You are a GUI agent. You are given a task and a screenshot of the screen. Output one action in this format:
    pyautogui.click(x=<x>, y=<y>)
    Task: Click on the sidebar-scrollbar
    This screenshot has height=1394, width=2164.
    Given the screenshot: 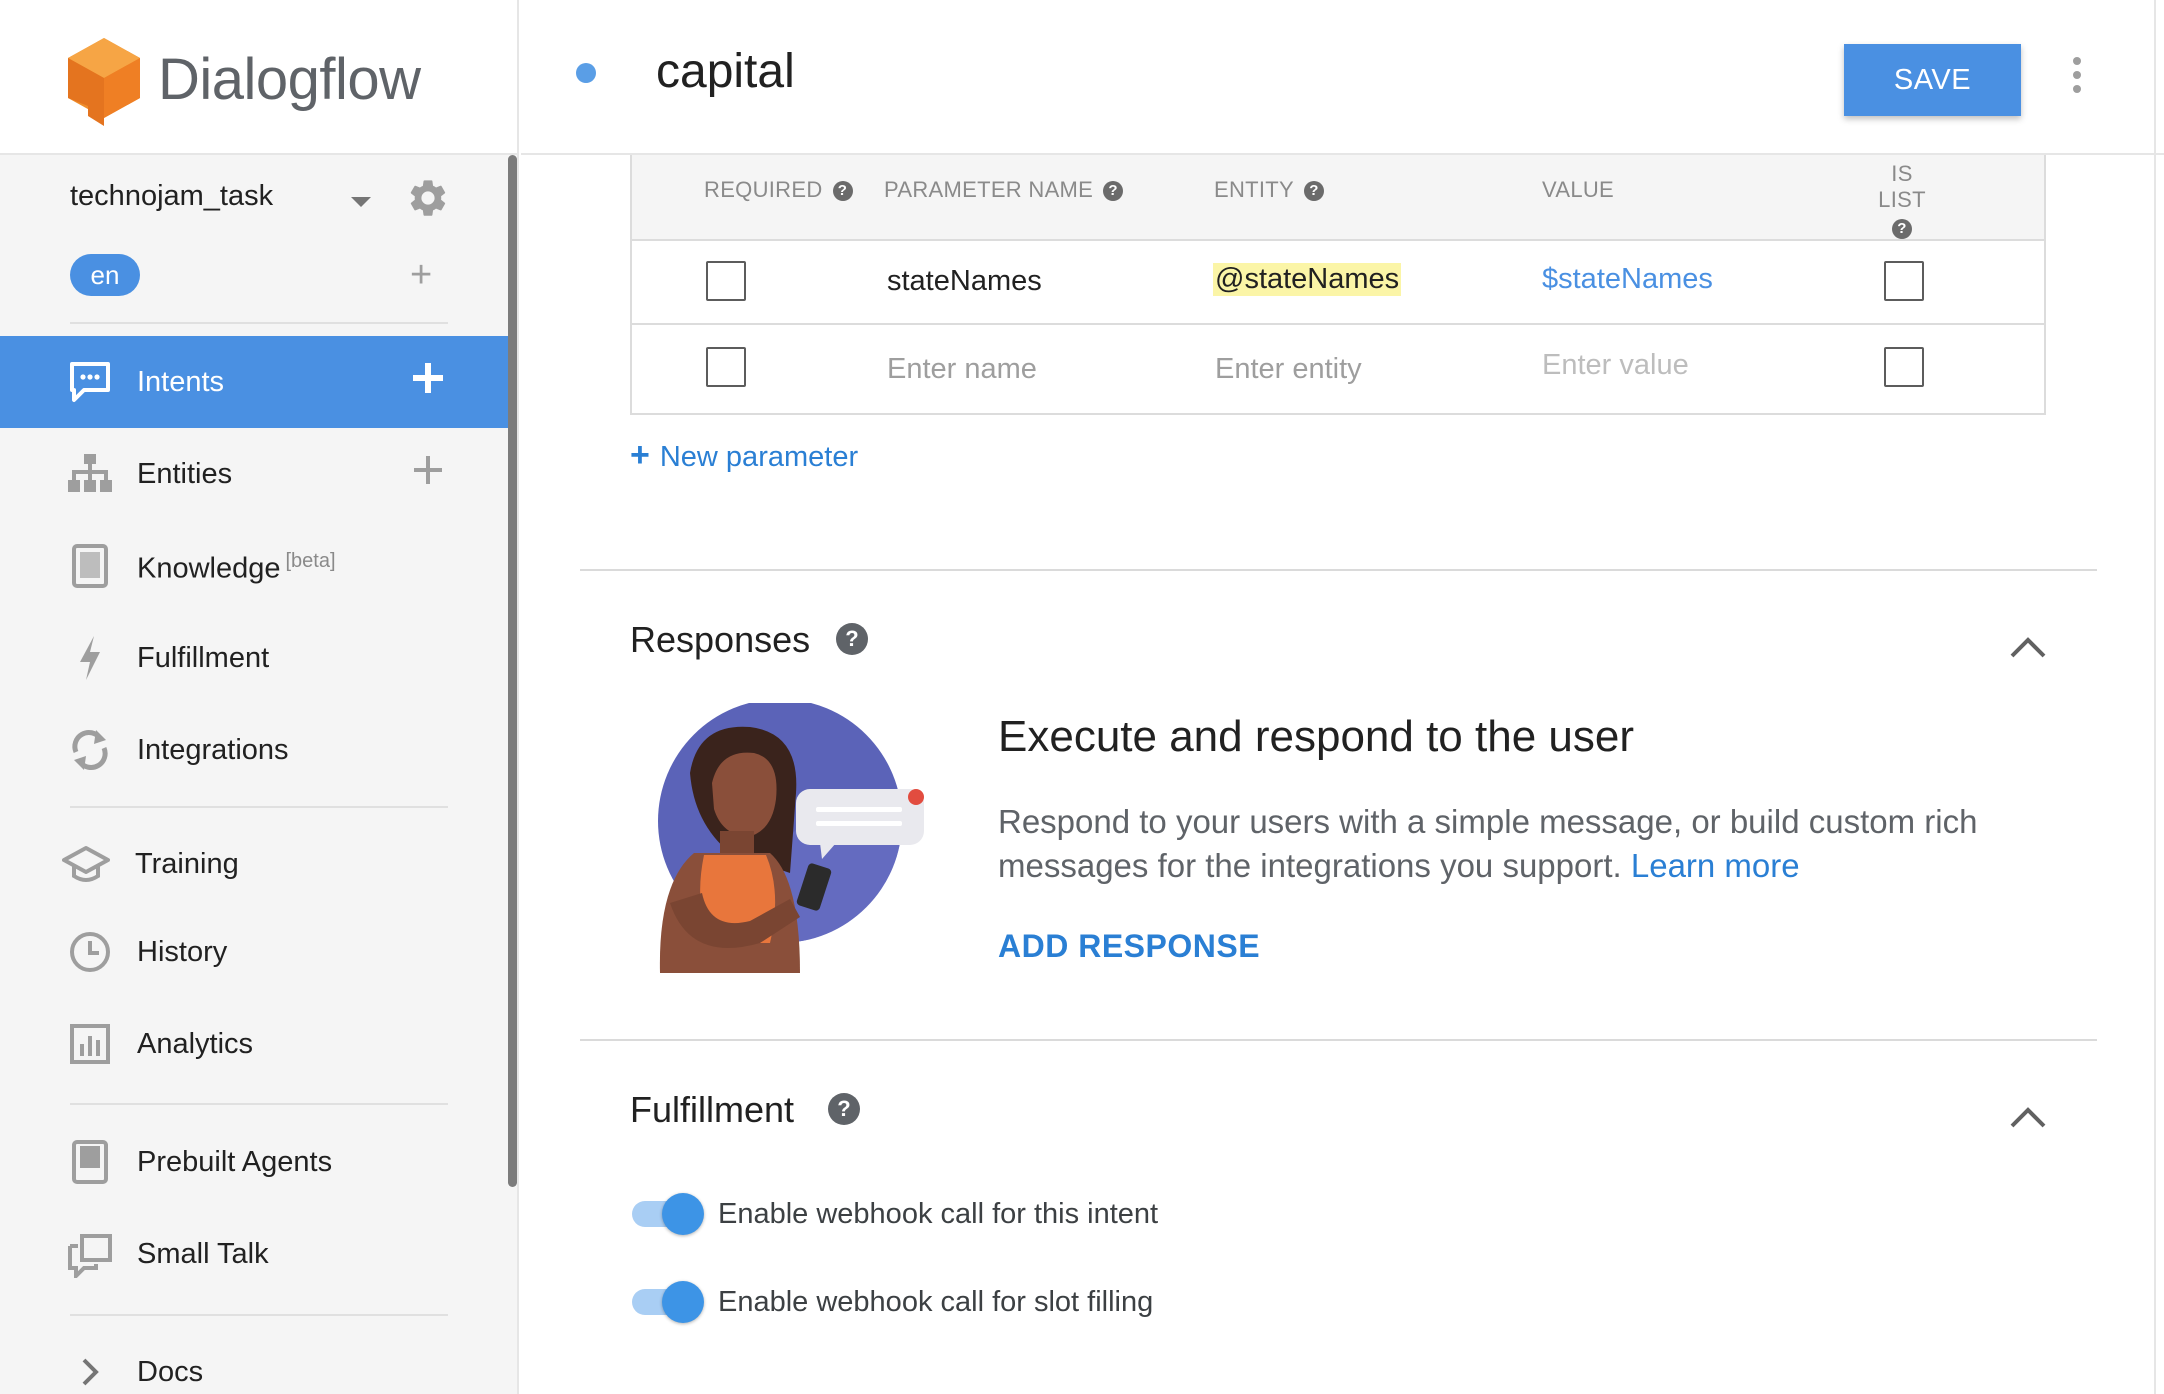 What is the action you would take?
    pyautogui.click(x=512, y=671)
    